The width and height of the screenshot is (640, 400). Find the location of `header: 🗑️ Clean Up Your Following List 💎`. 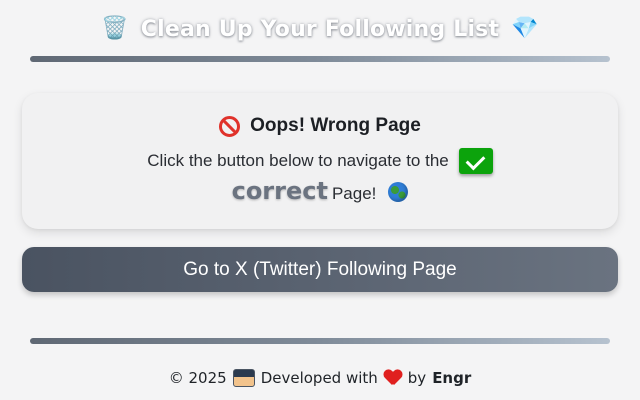

header: 🗑️ Clean Up Your Following List 💎 is located at coordinates (320, 29).